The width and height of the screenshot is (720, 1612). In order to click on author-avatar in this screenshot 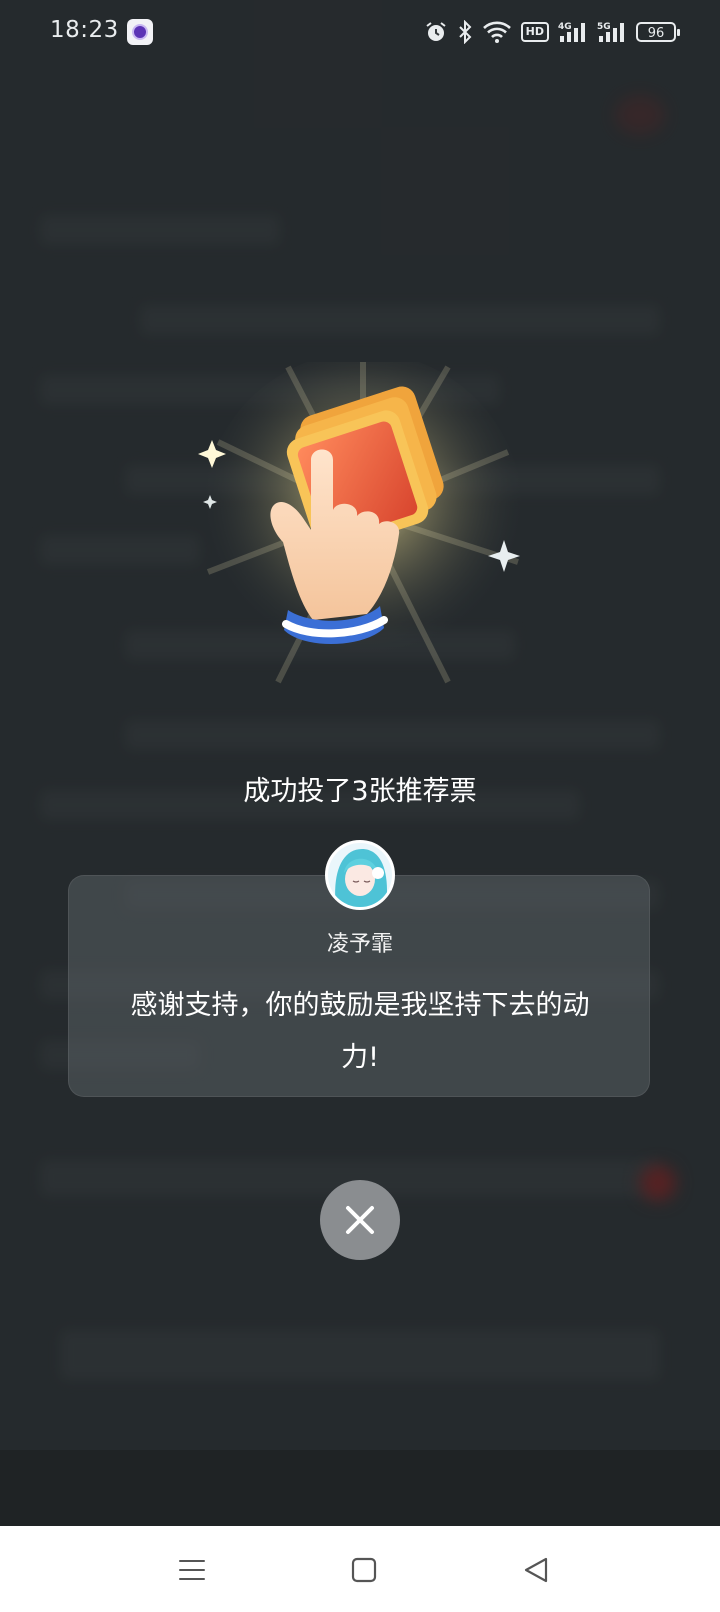, I will do `click(360, 875)`.